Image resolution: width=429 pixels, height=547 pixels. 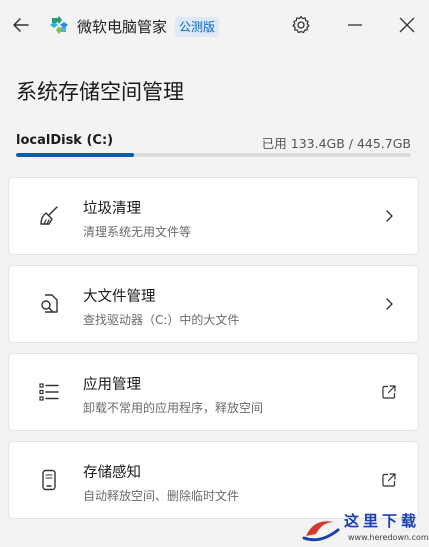 I want to click on card-subtitle: 查找驱动器（C:）中的大文件, so click(x=161, y=320).